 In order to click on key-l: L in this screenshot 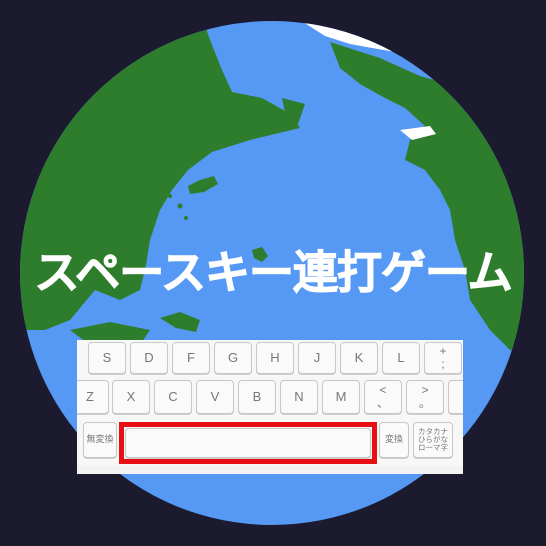, I will do `click(401, 358)`.